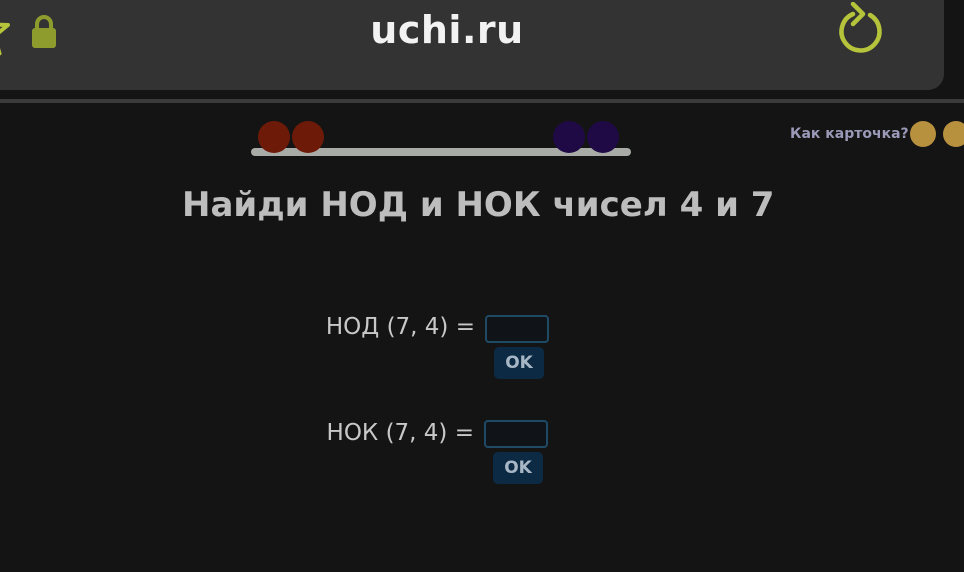 The width and height of the screenshot is (964, 572). Describe the element at coordinates (518, 468) in the screenshot. I see `lcm-ok-button: OK` at that location.